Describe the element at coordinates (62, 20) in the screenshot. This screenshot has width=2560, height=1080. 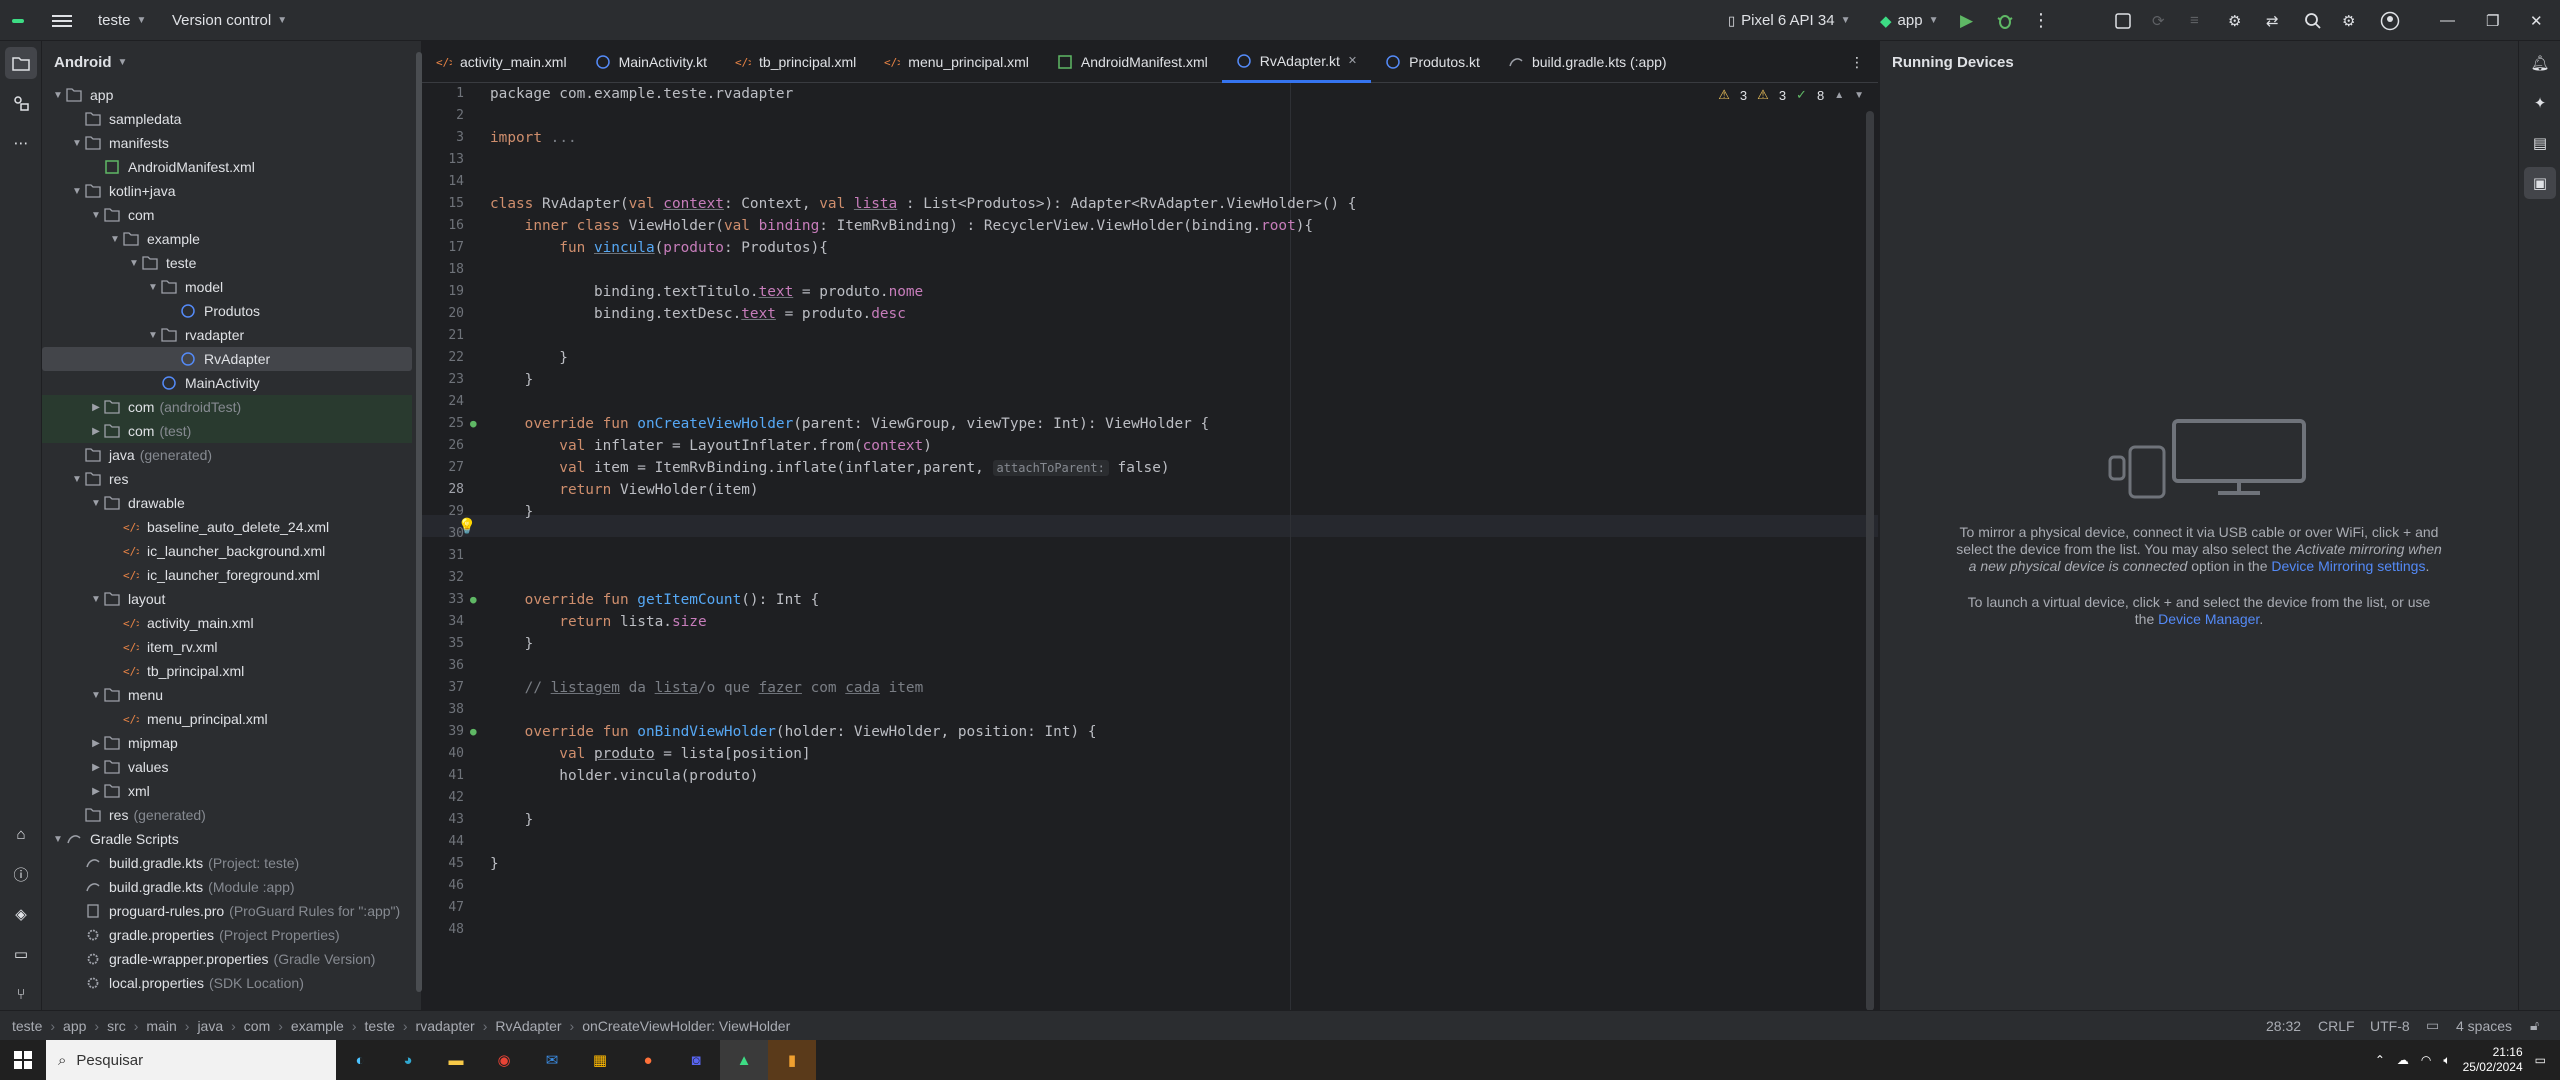
I see `main-menu-button` at that location.